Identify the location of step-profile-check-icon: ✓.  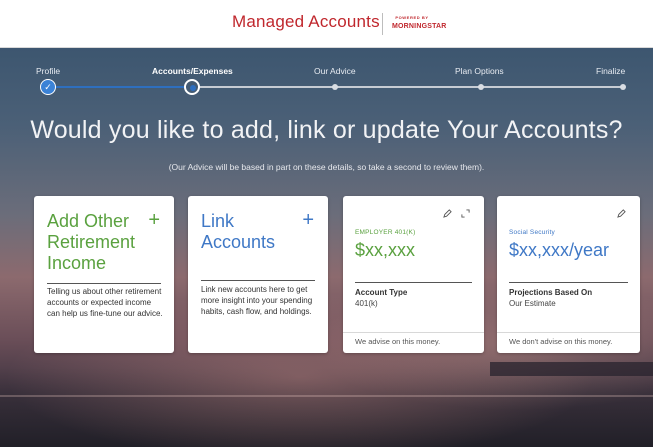
(48, 87).